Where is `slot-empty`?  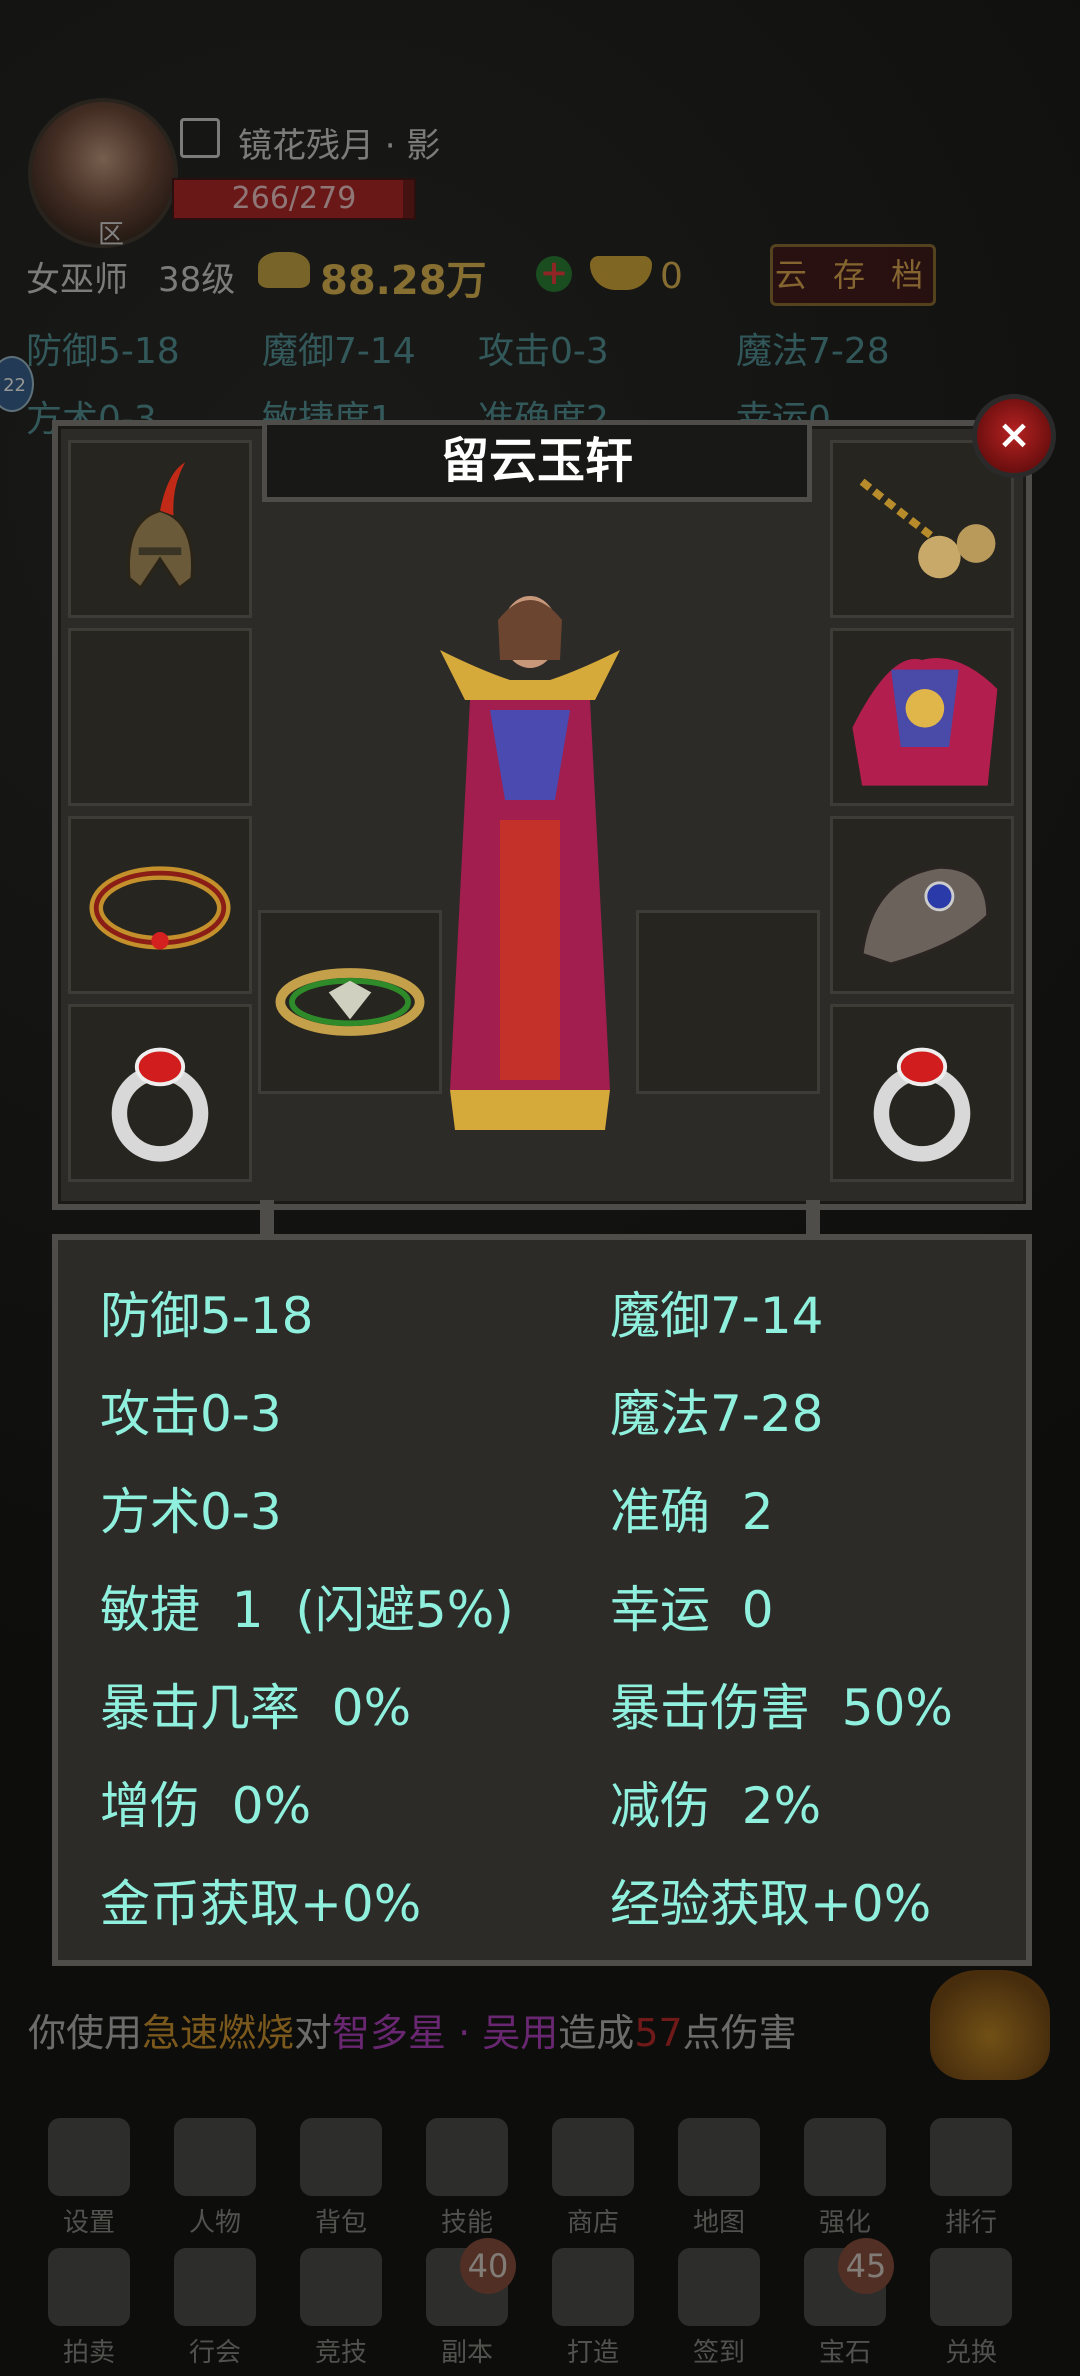 slot-empty is located at coordinates (160, 717).